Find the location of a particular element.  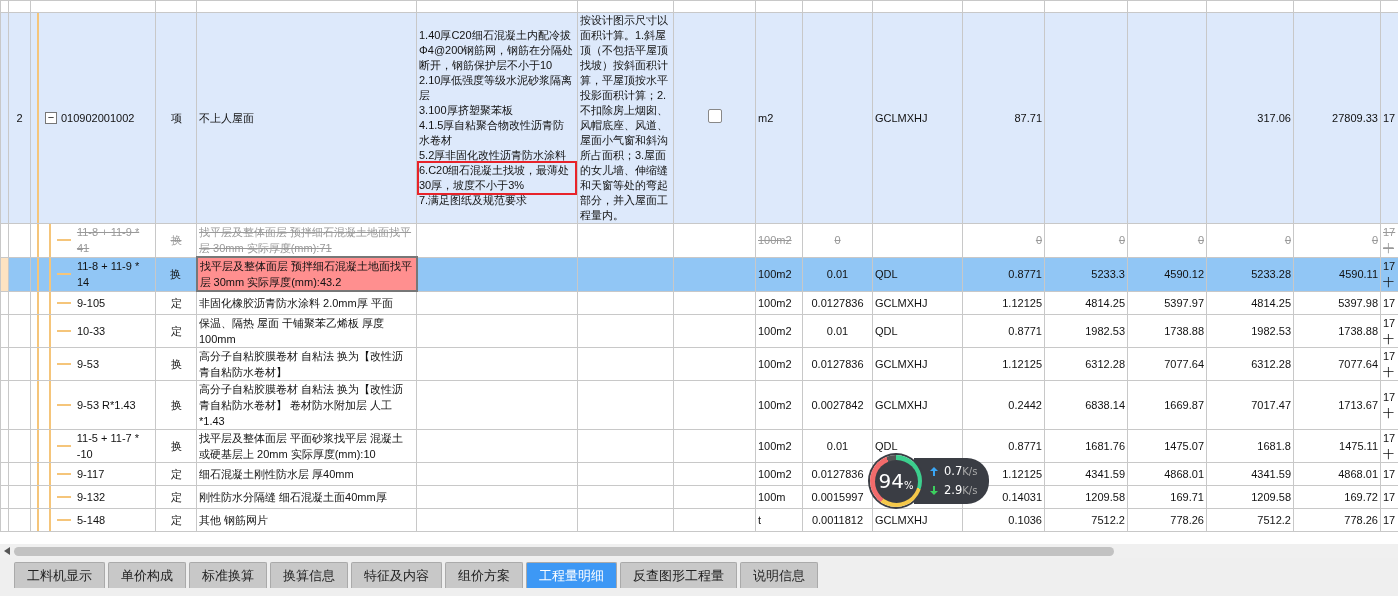

scroll-left-icon is located at coordinates (7, 551).